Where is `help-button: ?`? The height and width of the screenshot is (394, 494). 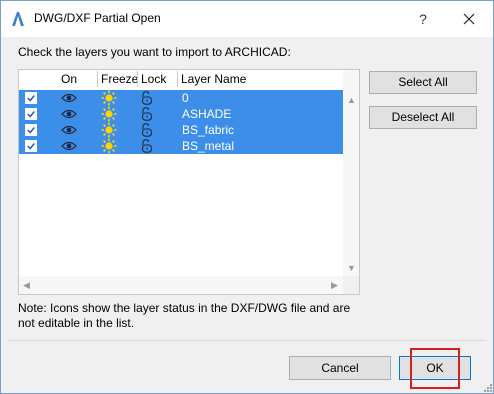
help-button: ? is located at coordinates (423, 19).